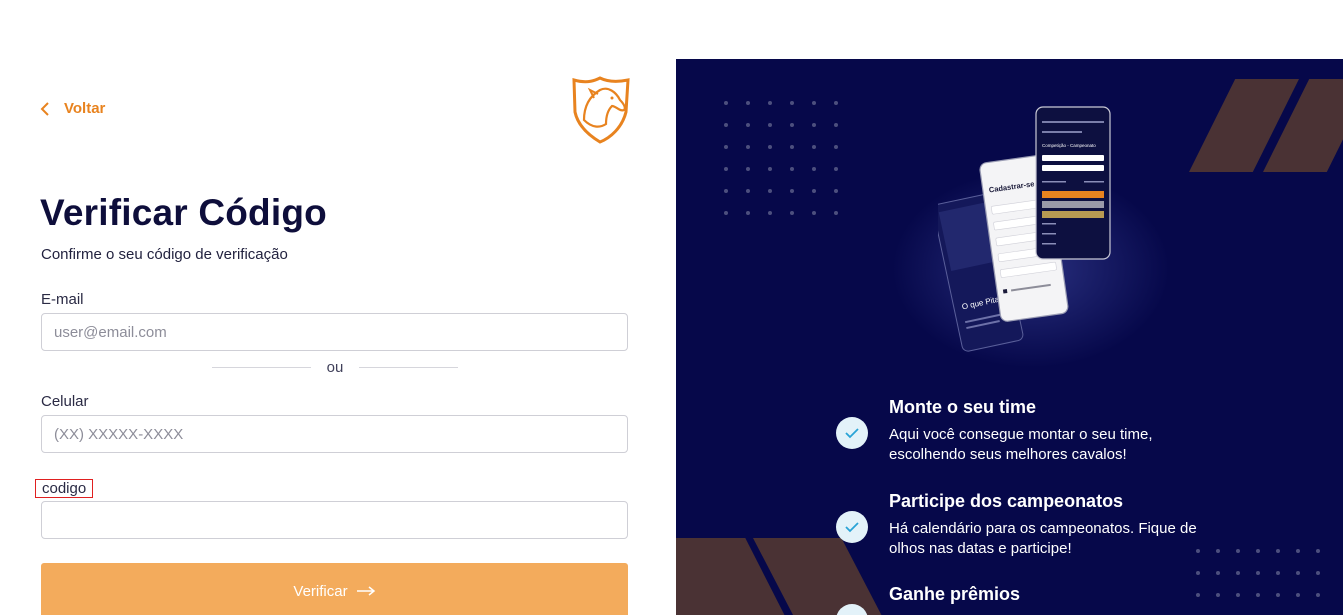 This screenshot has width=1343, height=615. What do you see at coordinates (62, 299) in the screenshot?
I see `email-label: E-mail` at bounding box center [62, 299].